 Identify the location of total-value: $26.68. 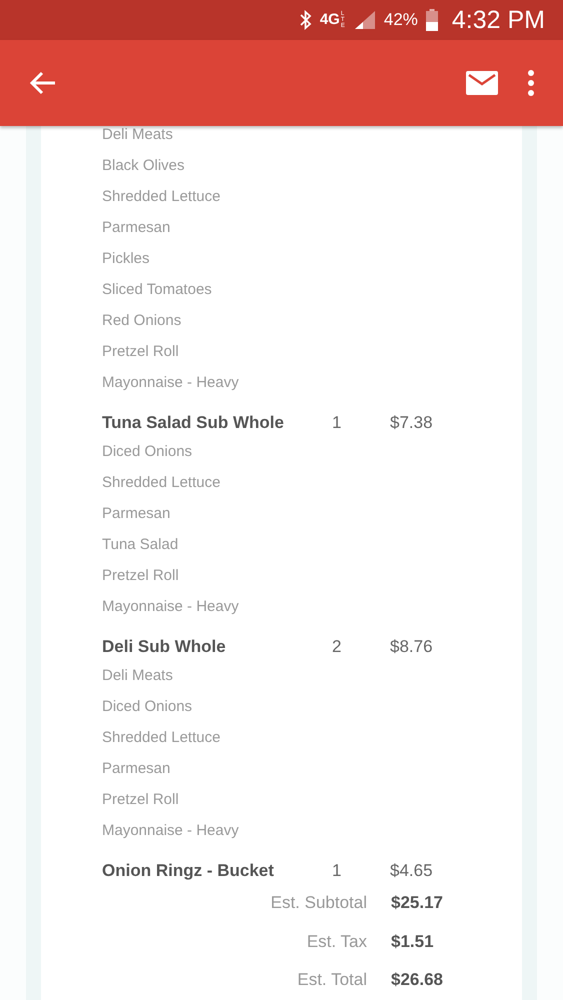
(417, 980).